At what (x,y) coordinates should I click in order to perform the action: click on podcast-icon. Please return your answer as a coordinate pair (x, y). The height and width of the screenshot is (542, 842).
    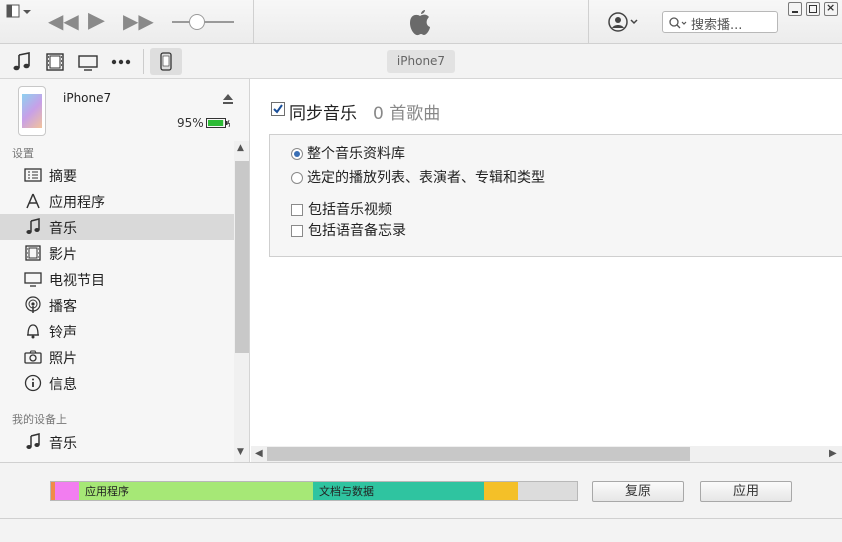
    Looking at the image, I should click on (33, 304).